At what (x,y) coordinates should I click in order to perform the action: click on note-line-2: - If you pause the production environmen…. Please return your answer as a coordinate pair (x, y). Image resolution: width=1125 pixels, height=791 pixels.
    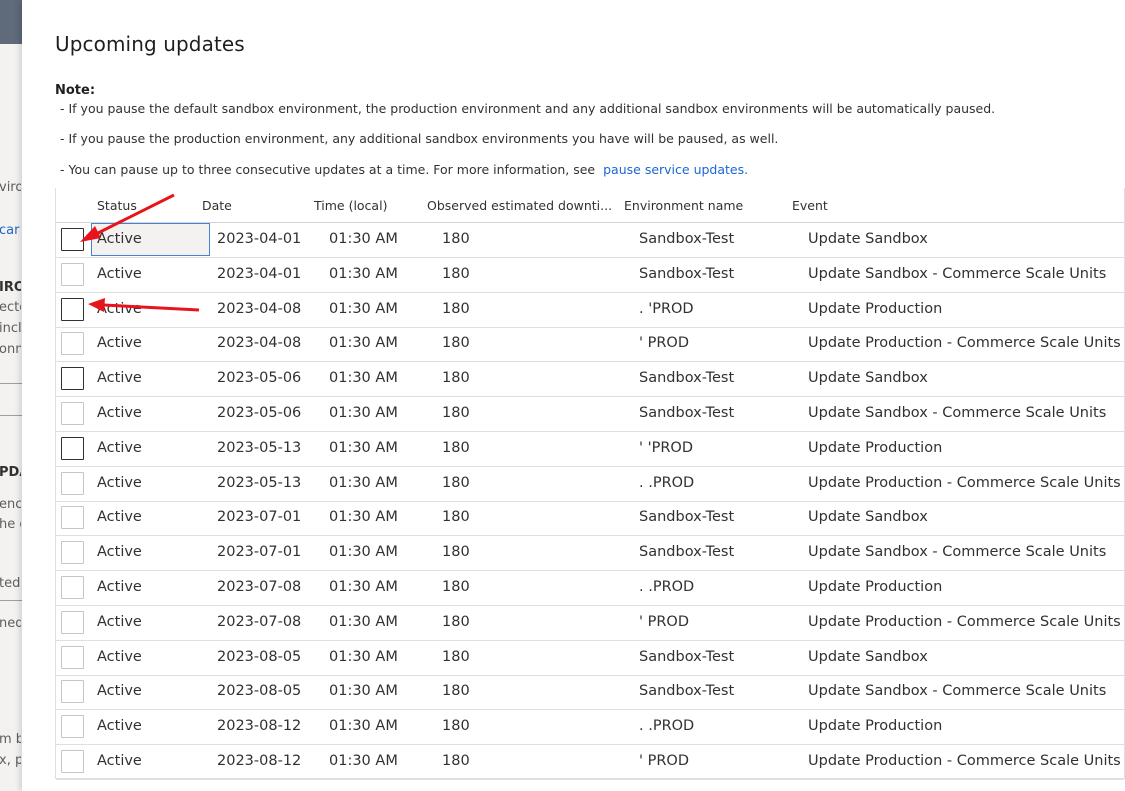
    Looking at the image, I should click on (419, 138).